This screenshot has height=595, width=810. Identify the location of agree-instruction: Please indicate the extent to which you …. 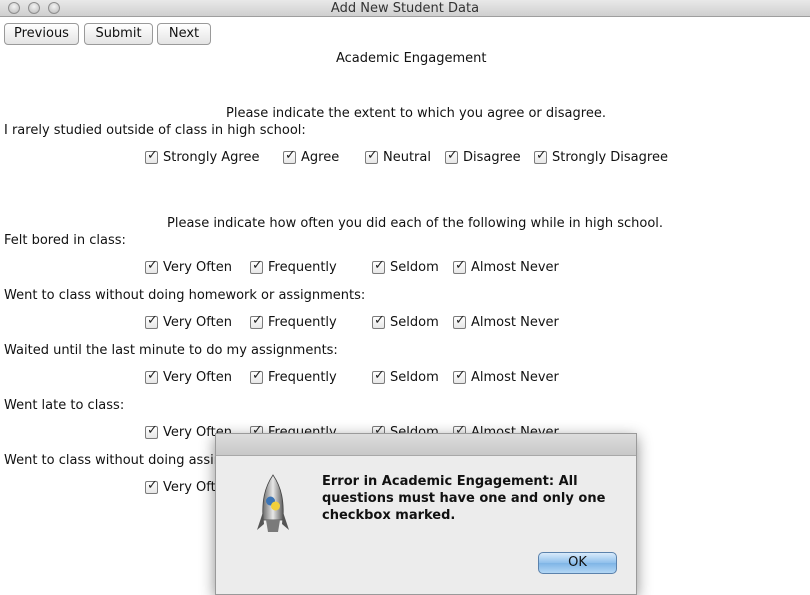
(416, 113).